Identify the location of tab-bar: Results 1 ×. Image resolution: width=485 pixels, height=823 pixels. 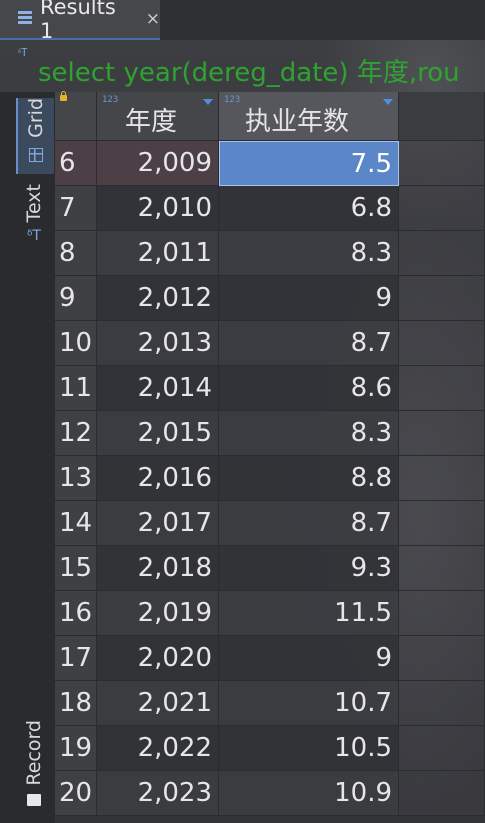
(242, 21).